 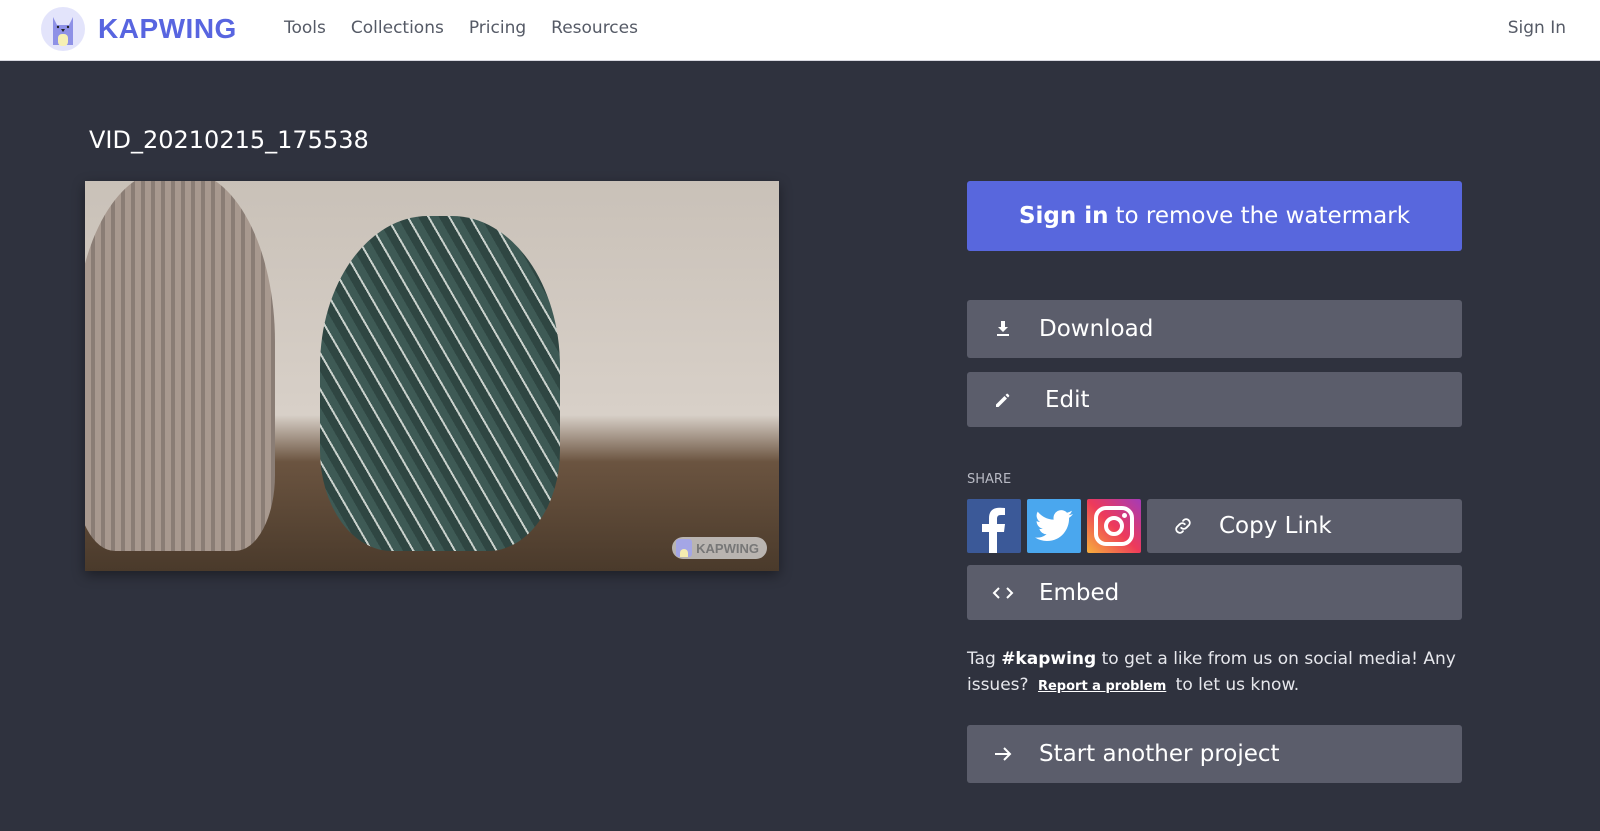 I want to click on nav-collections: Collections, so click(x=397, y=28).